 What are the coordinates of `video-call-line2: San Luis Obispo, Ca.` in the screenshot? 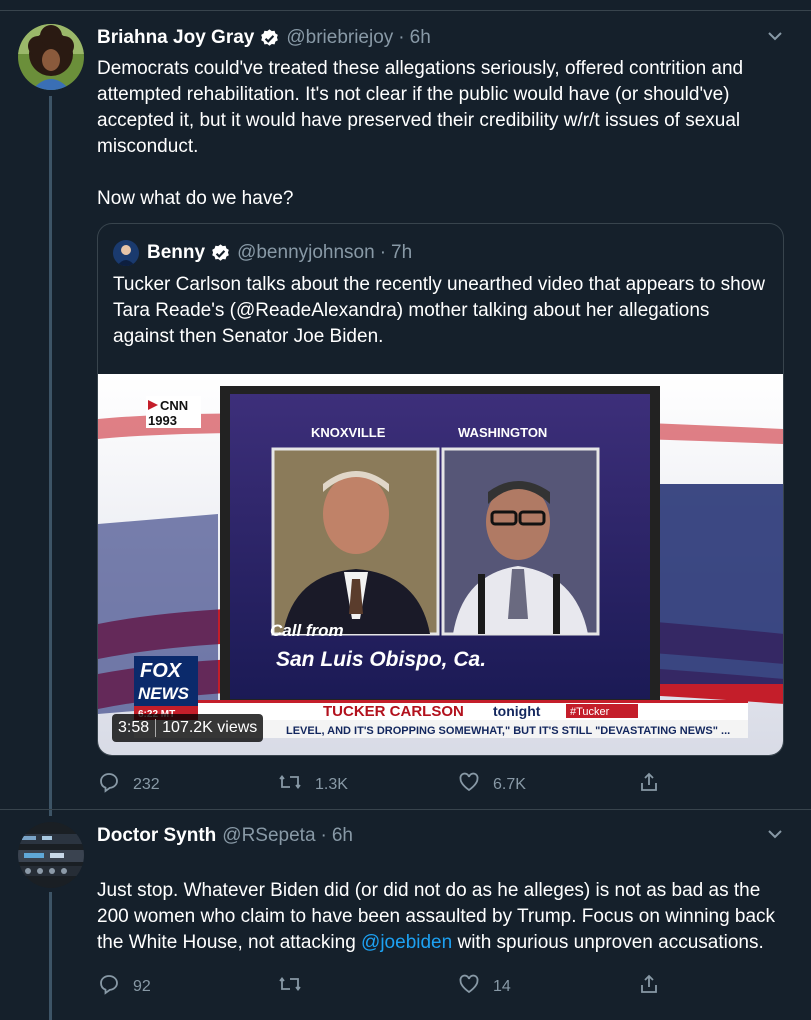 It's located at (381, 659).